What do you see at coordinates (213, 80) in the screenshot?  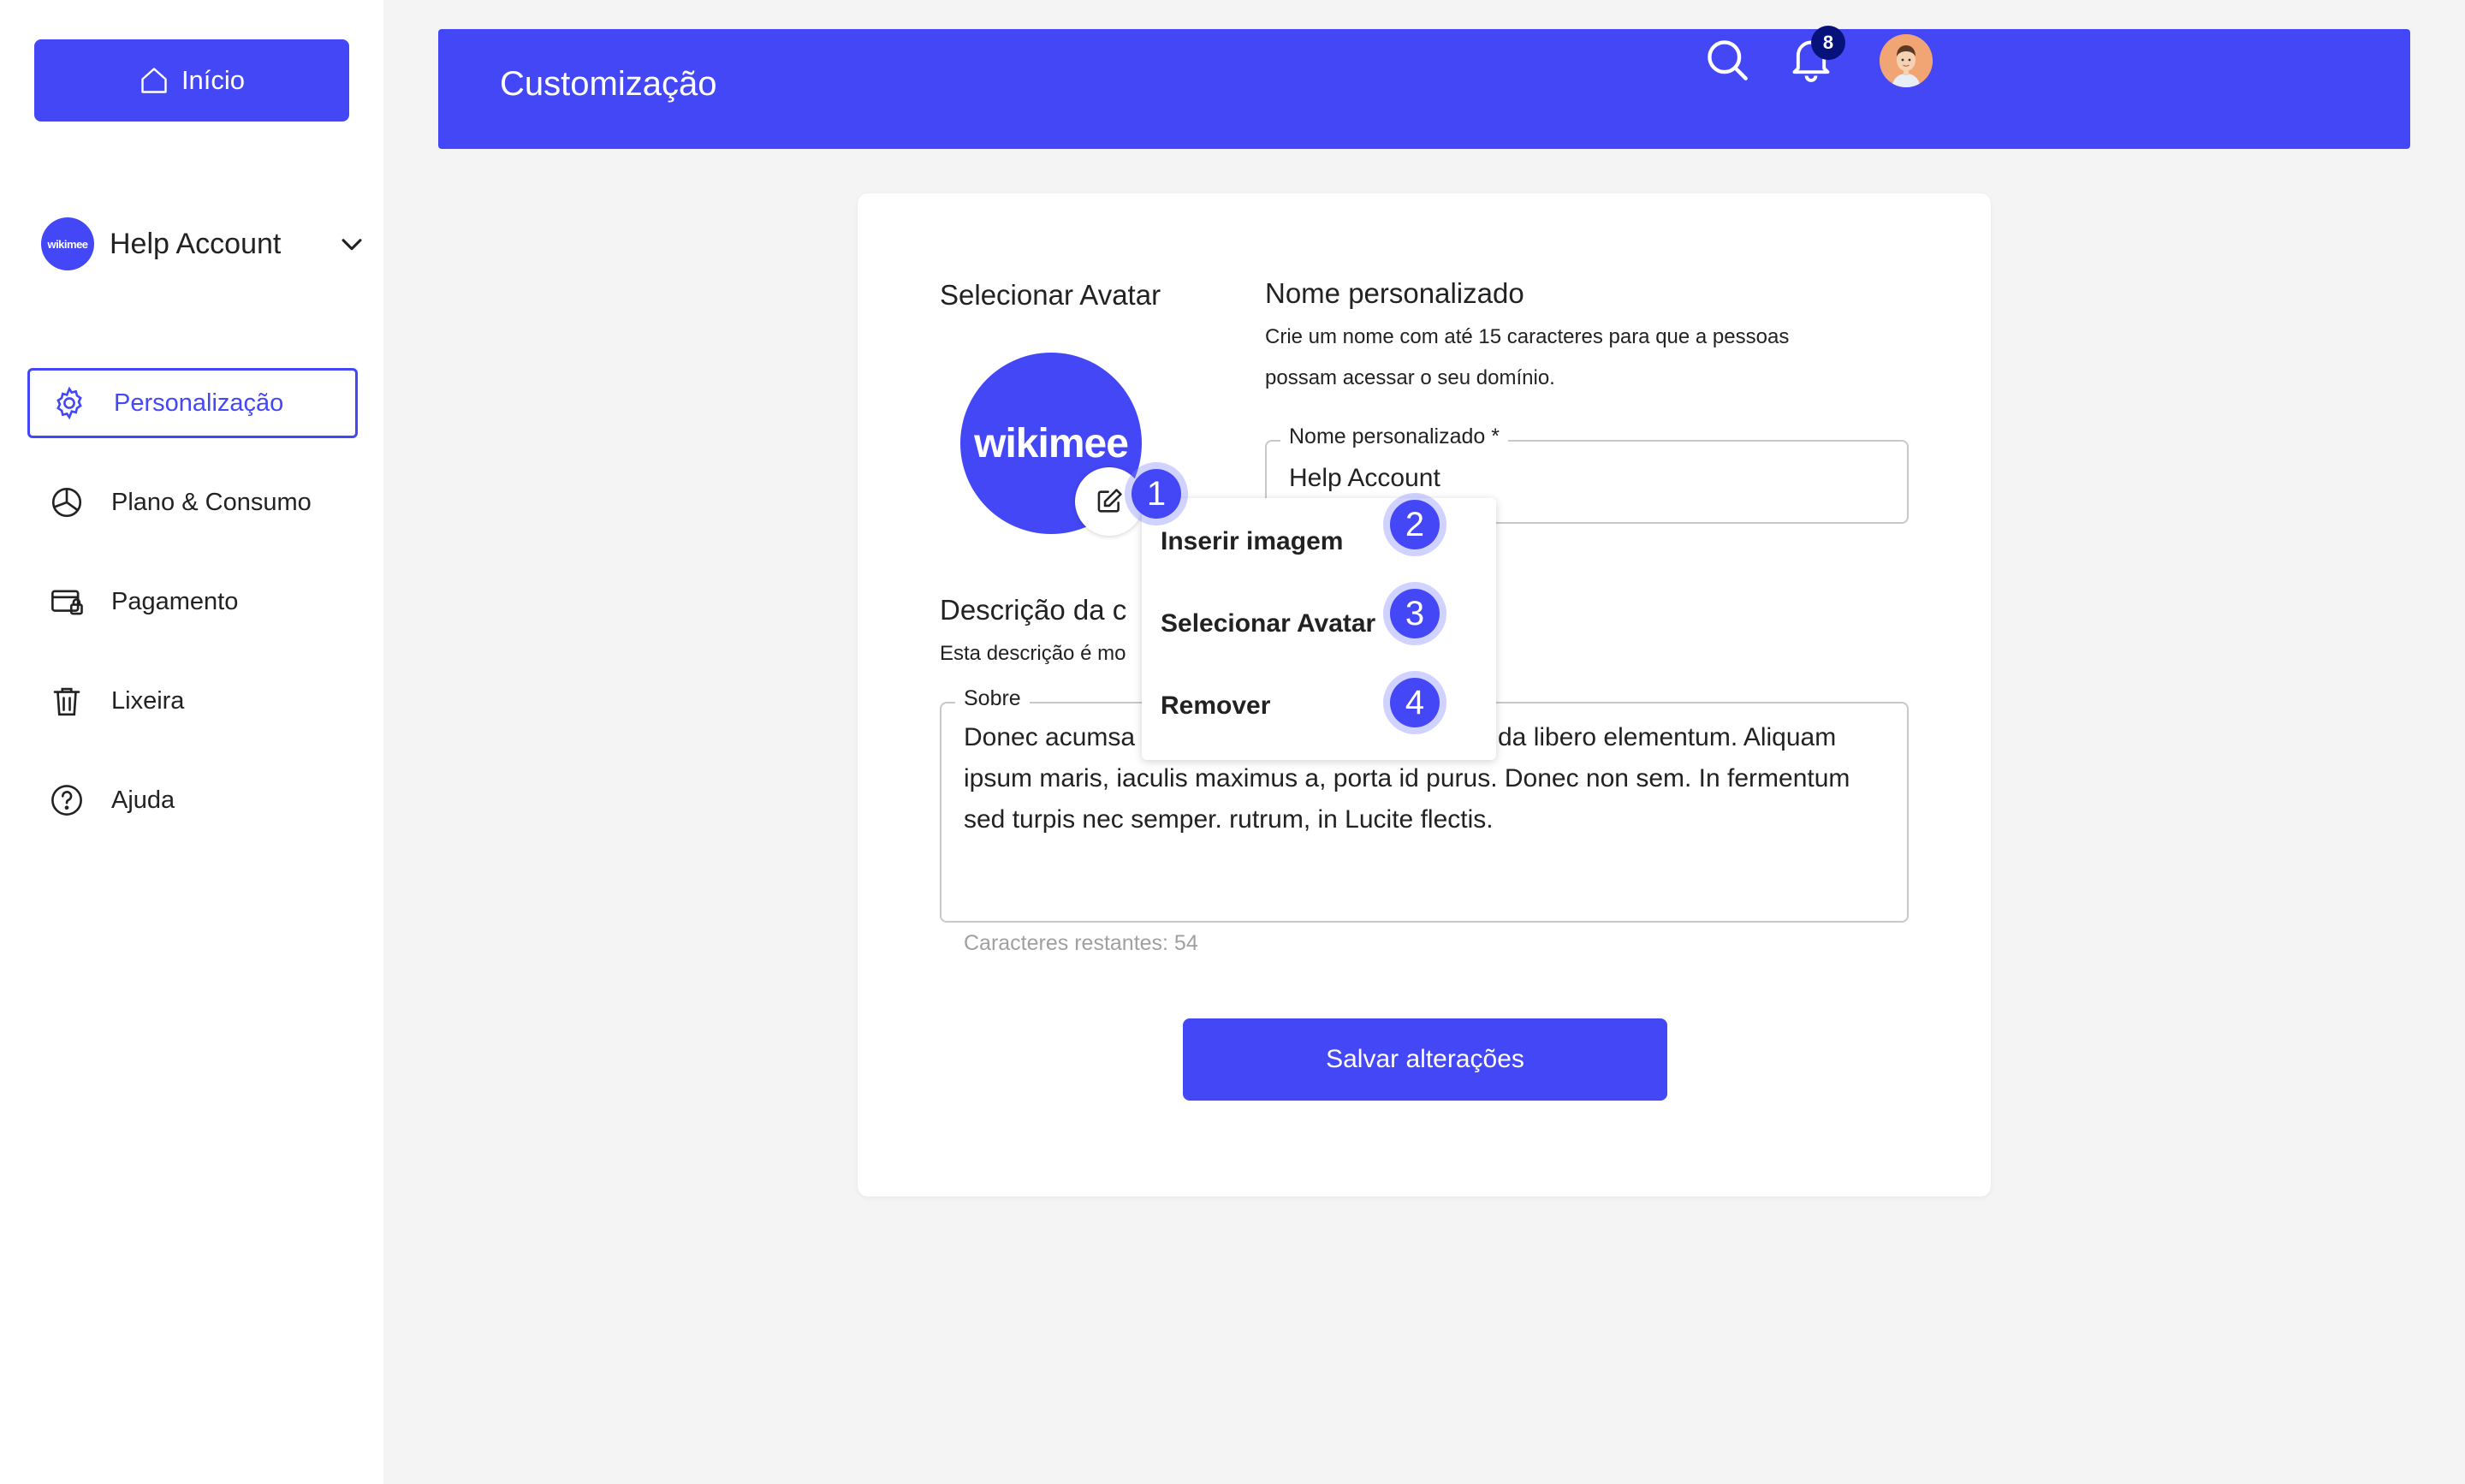 I see `home-button-label: Início` at bounding box center [213, 80].